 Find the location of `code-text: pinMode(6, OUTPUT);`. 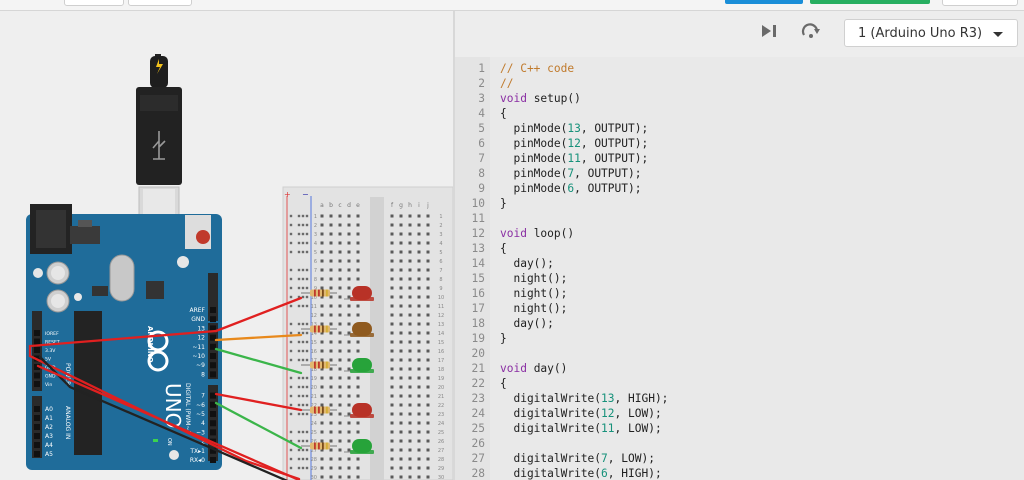

code-text: pinMode(6, OUTPUT); is located at coordinates (570, 188).